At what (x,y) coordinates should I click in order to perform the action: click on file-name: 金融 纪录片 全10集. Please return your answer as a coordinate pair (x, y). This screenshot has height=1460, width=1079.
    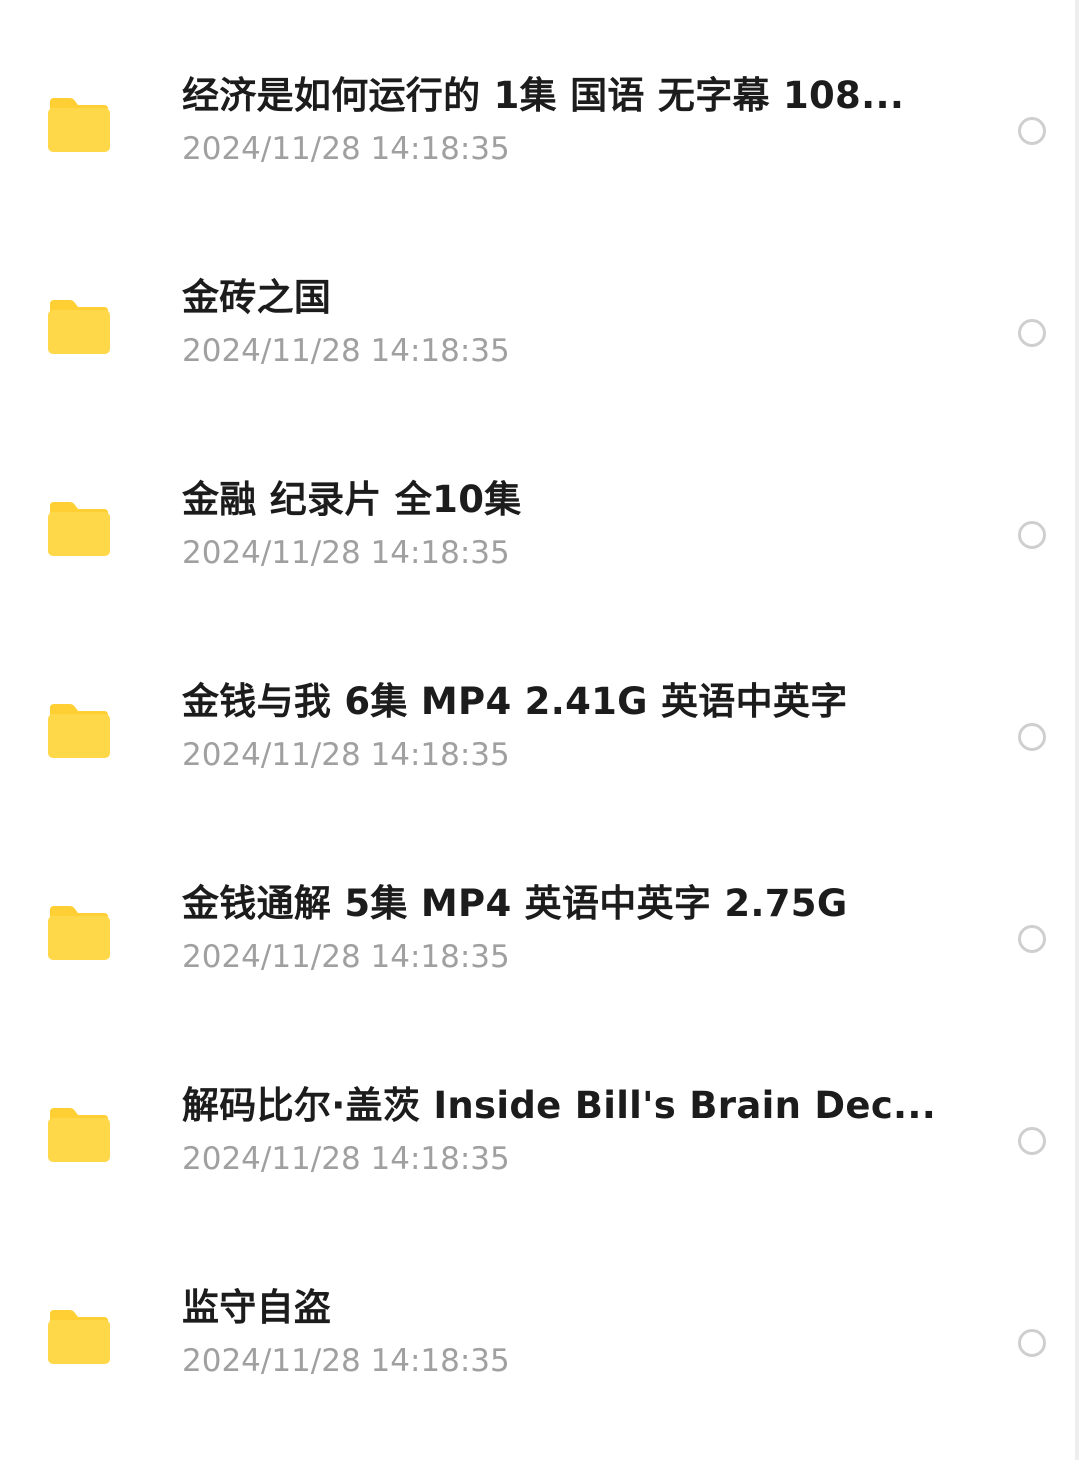
    Looking at the image, I should click on (352, 499).